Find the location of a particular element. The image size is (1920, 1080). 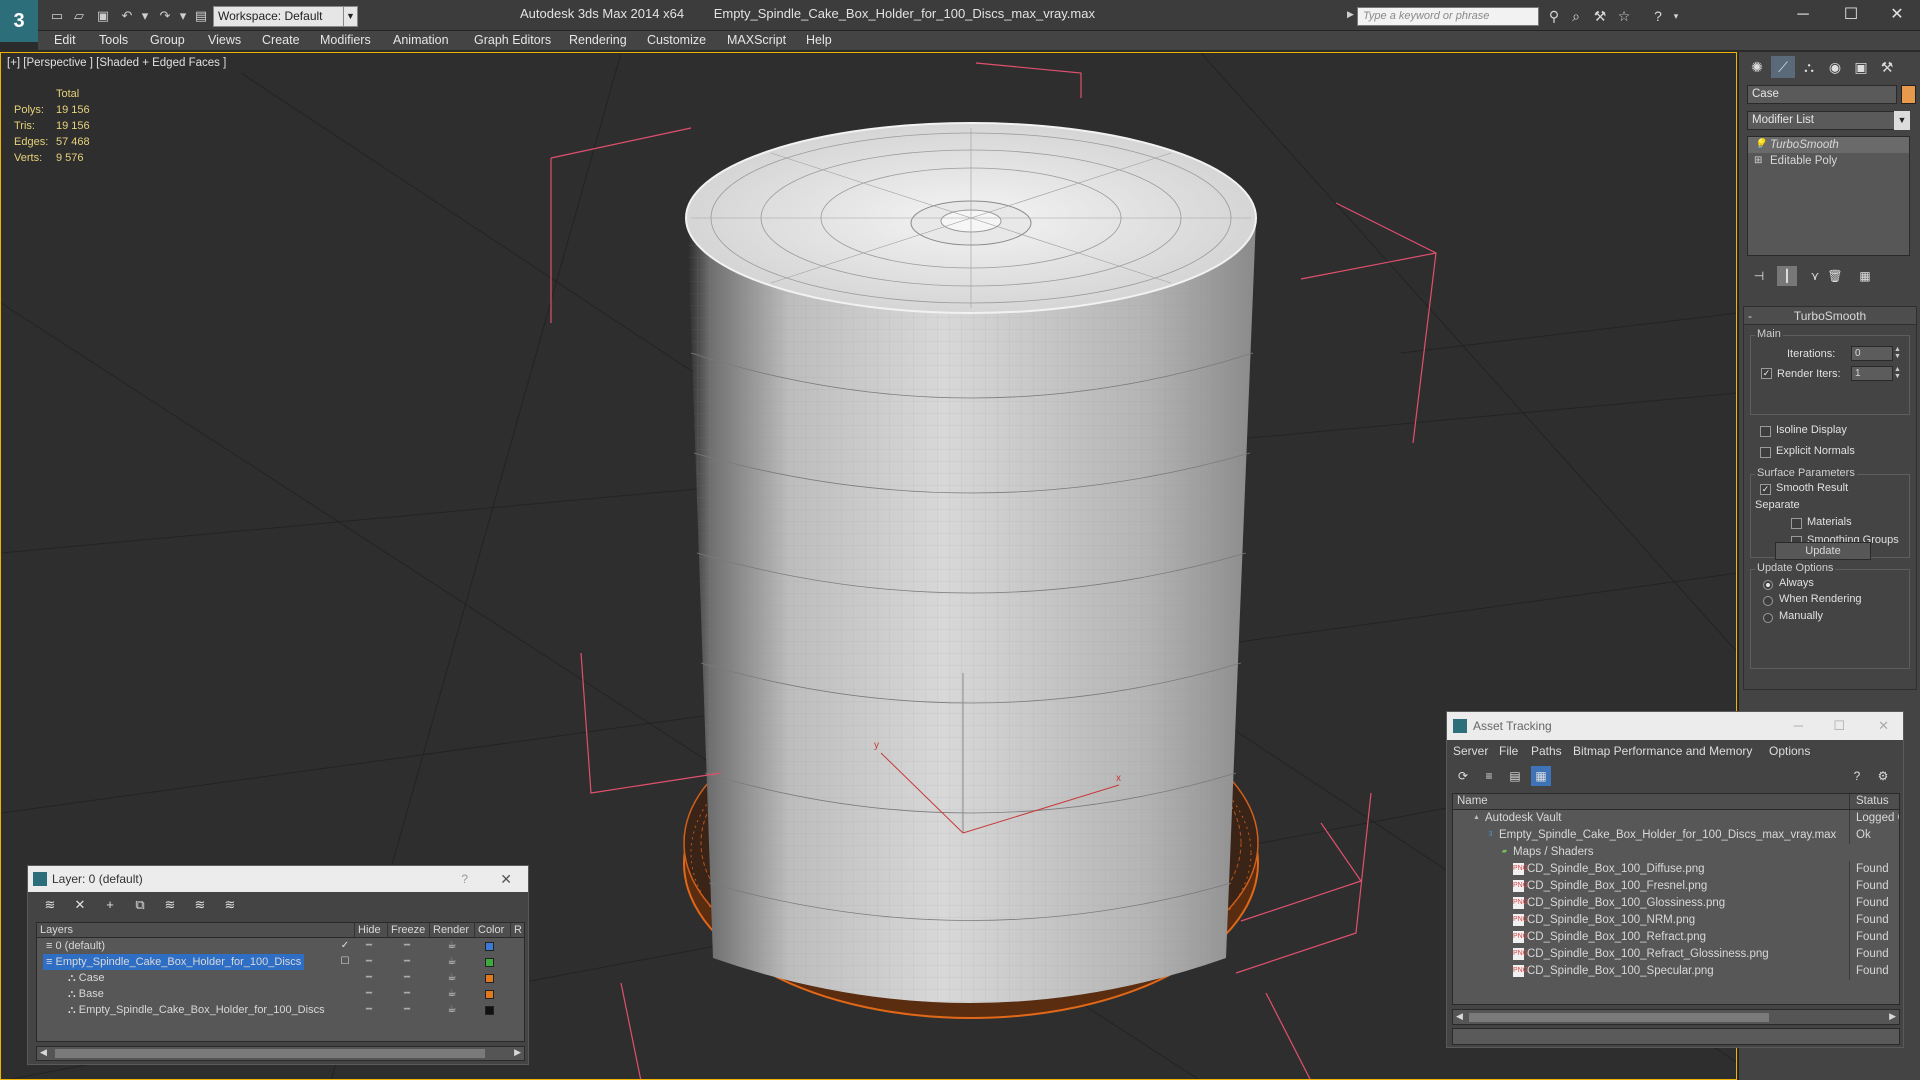

materials-checkbox is located at coordinates (1796, 523).